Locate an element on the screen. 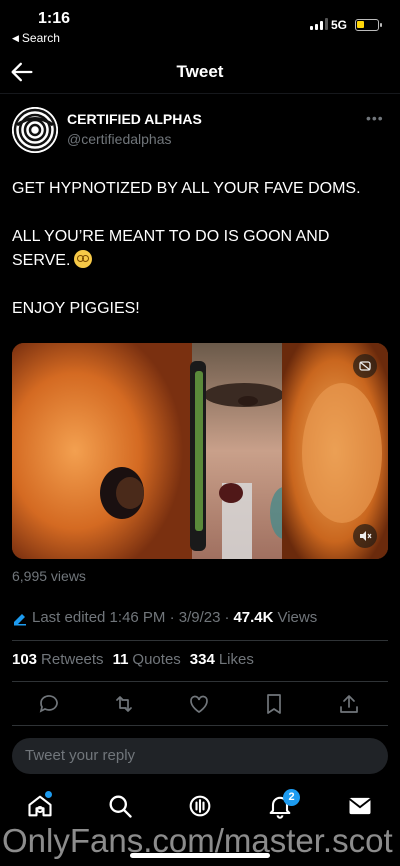 The height and width of the screenshot is (866, 400). retweets-count: 103 is located at coordinates (25, 659).